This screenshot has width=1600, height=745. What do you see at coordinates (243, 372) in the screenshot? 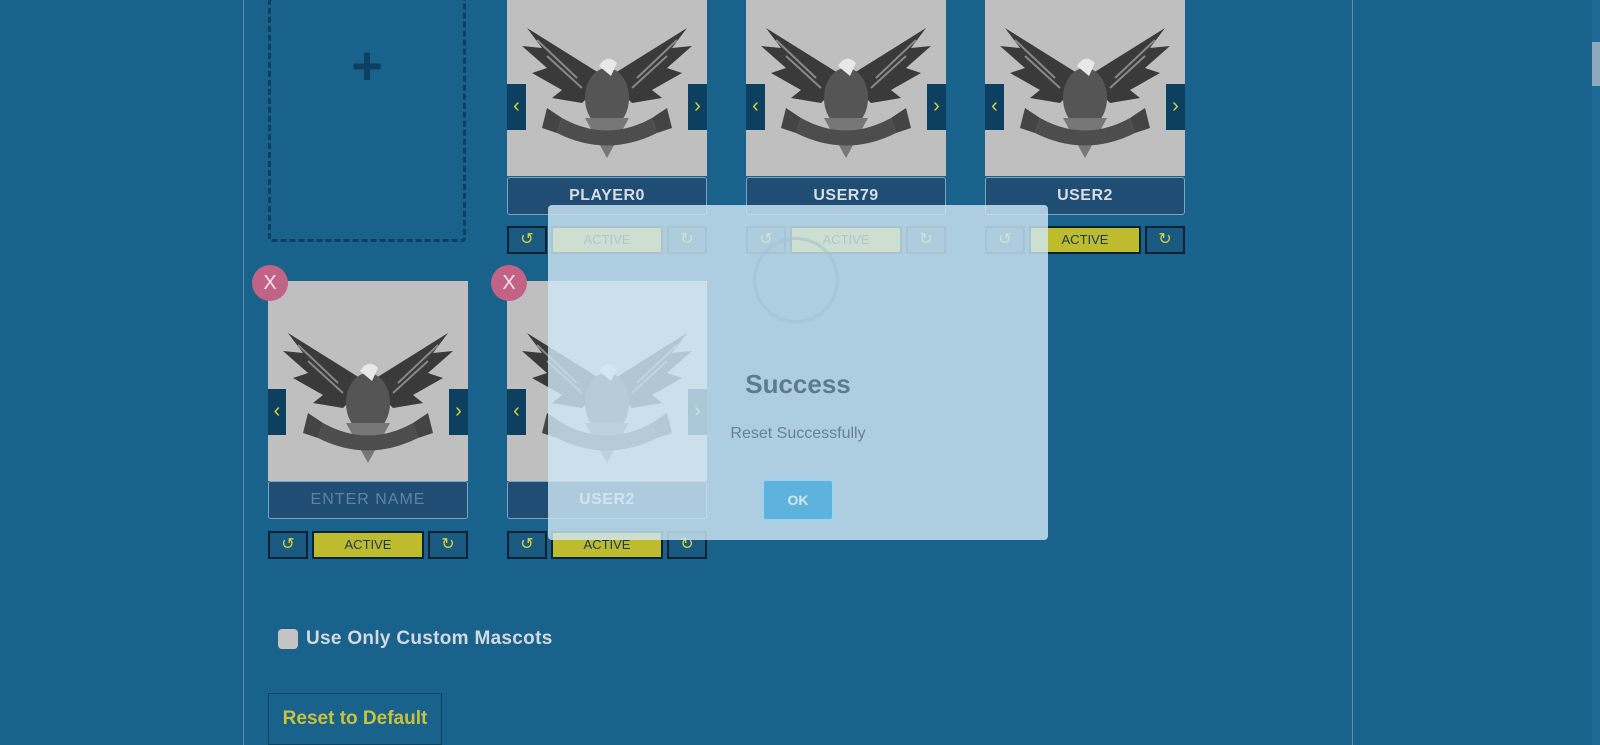
I see `panel-border-left` at bounding box center [243, 372].